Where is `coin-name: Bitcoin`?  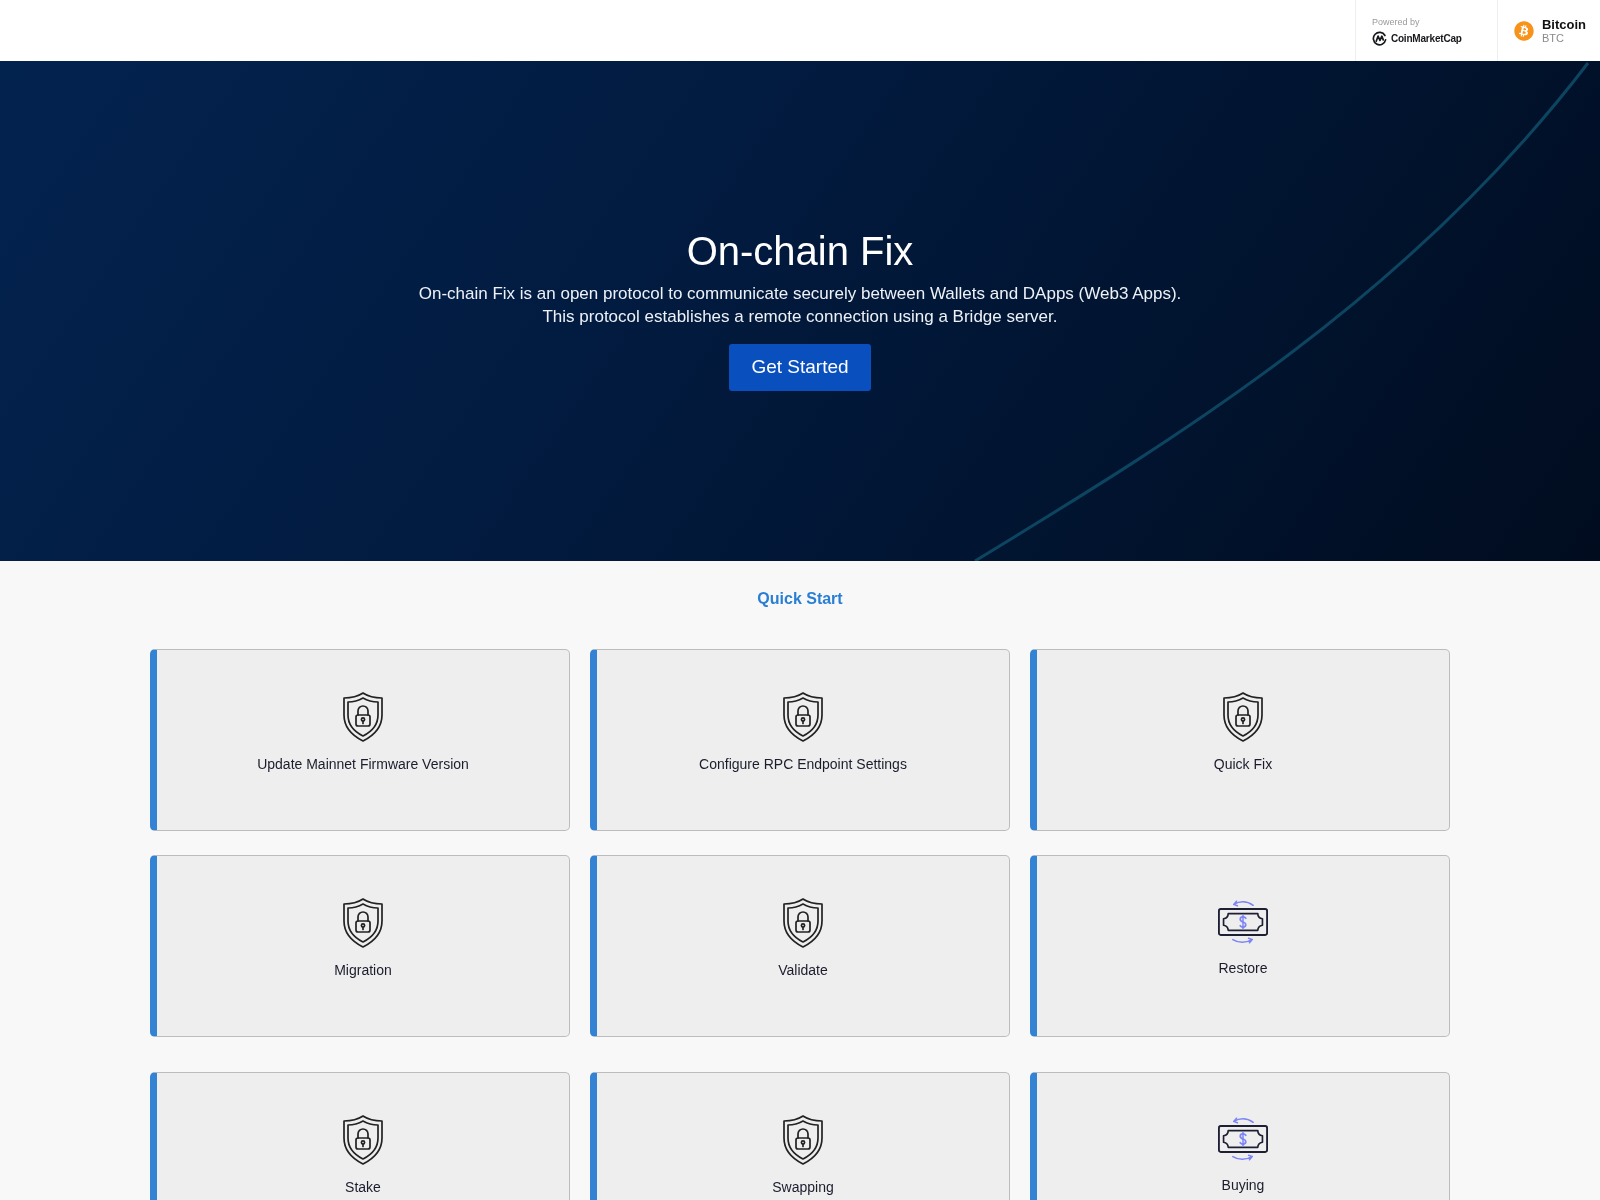 coin-name: Bitcoin is located at coordinates (1563, 24).